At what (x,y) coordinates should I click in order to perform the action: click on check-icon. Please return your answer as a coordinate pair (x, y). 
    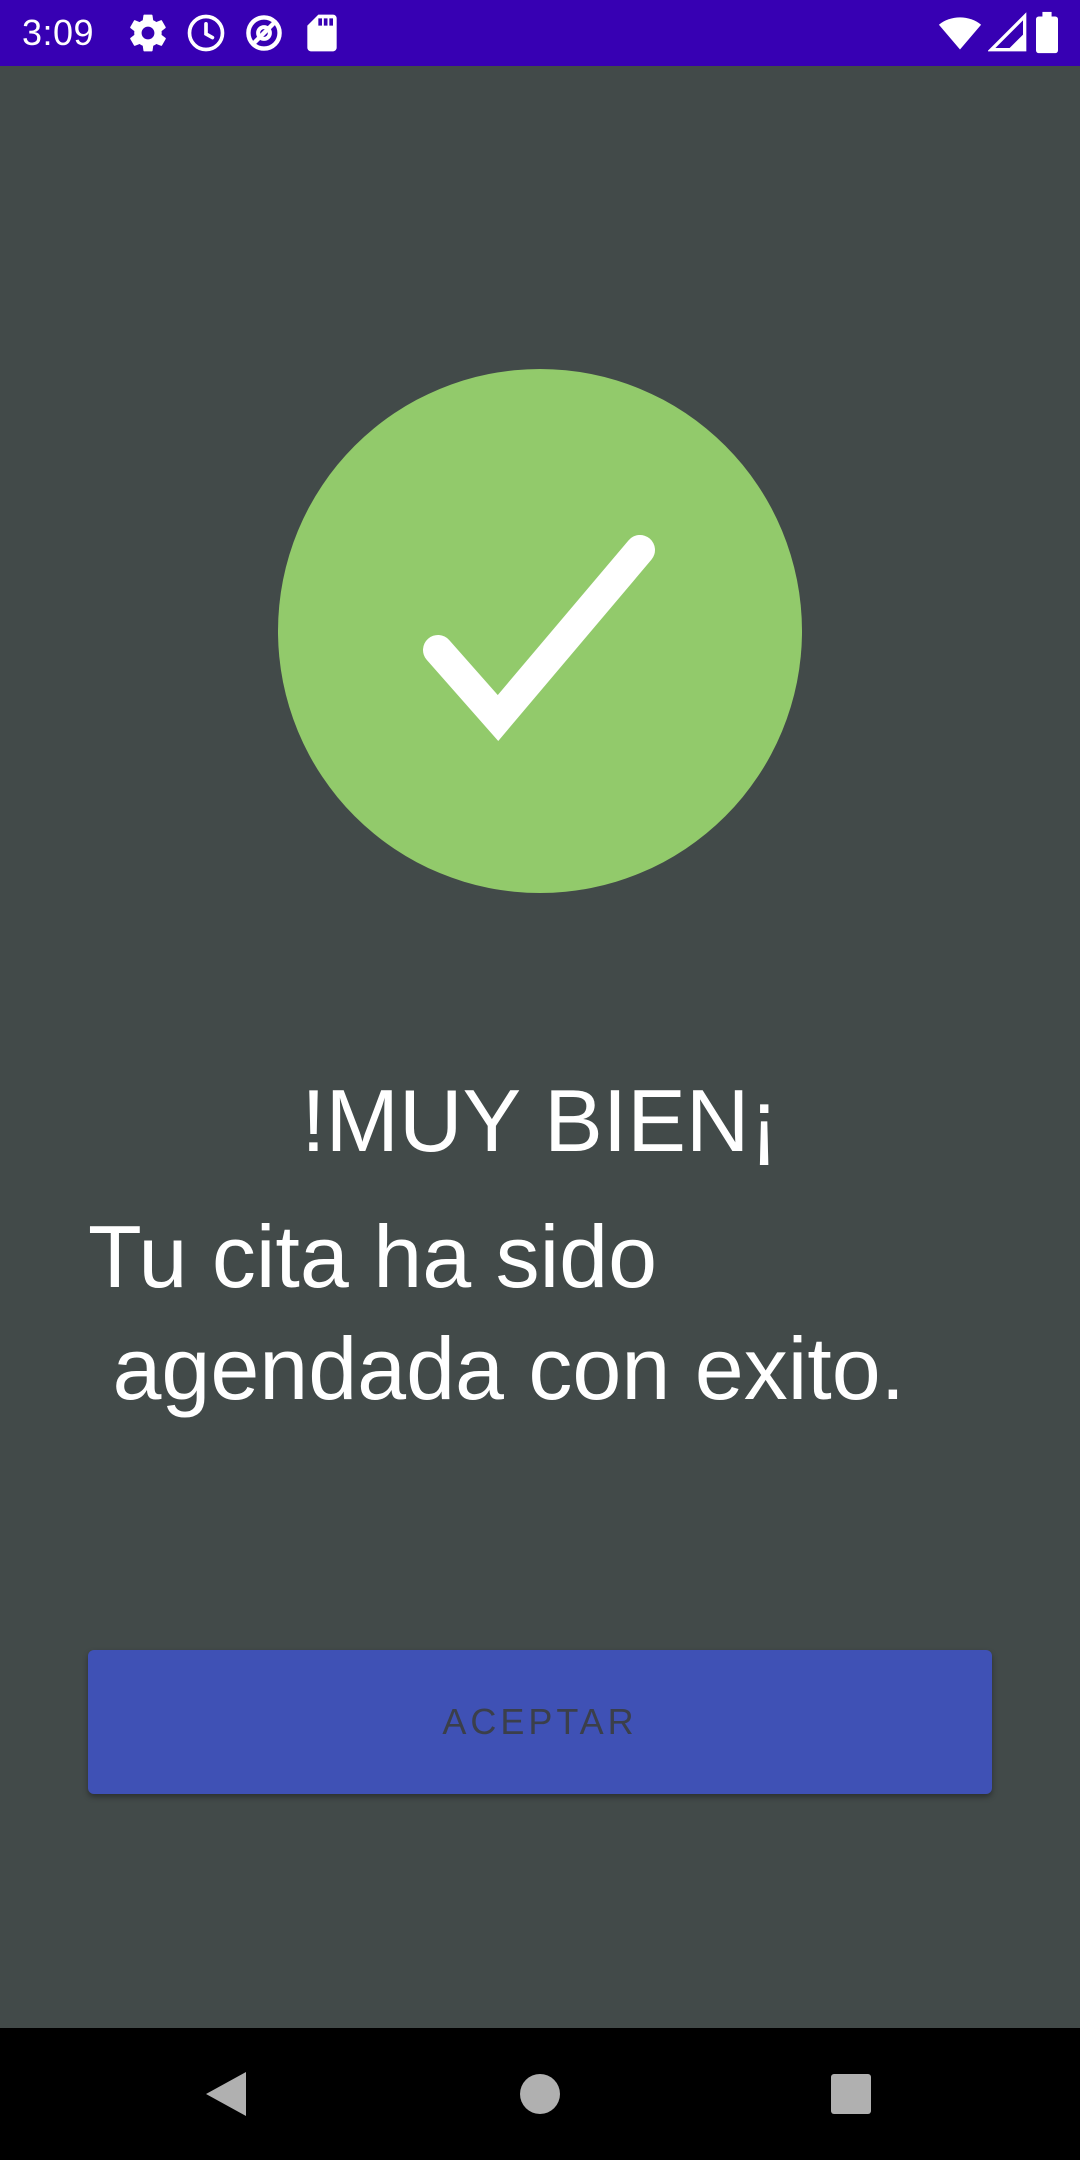
    Looking at the image, I should click on (539, 638).